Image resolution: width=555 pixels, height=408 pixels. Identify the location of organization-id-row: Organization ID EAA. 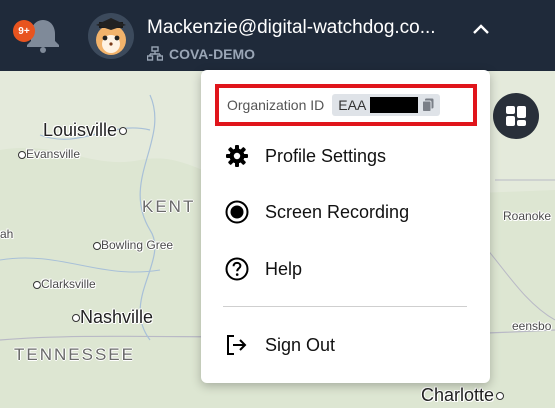
(346, 105).